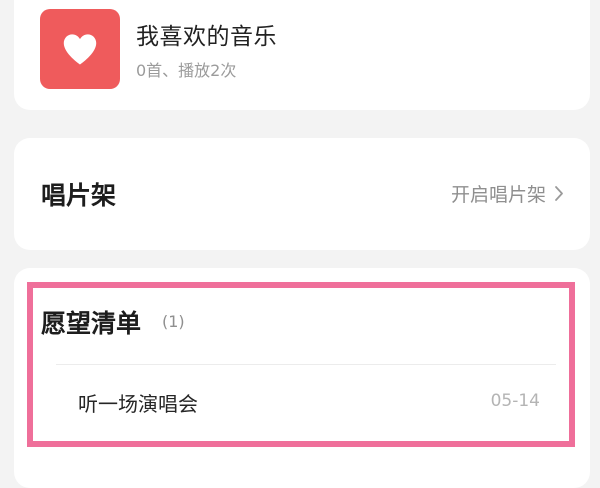 Image resolution: width=600 pixels, height=488 pixels. I want to click on heart-icon, so click(80, 49).